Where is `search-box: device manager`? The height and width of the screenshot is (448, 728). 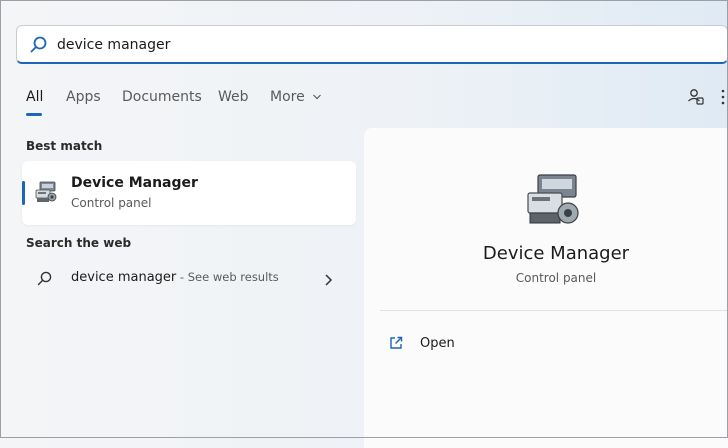 search-box: device manager is located at coordinates (372, 44).